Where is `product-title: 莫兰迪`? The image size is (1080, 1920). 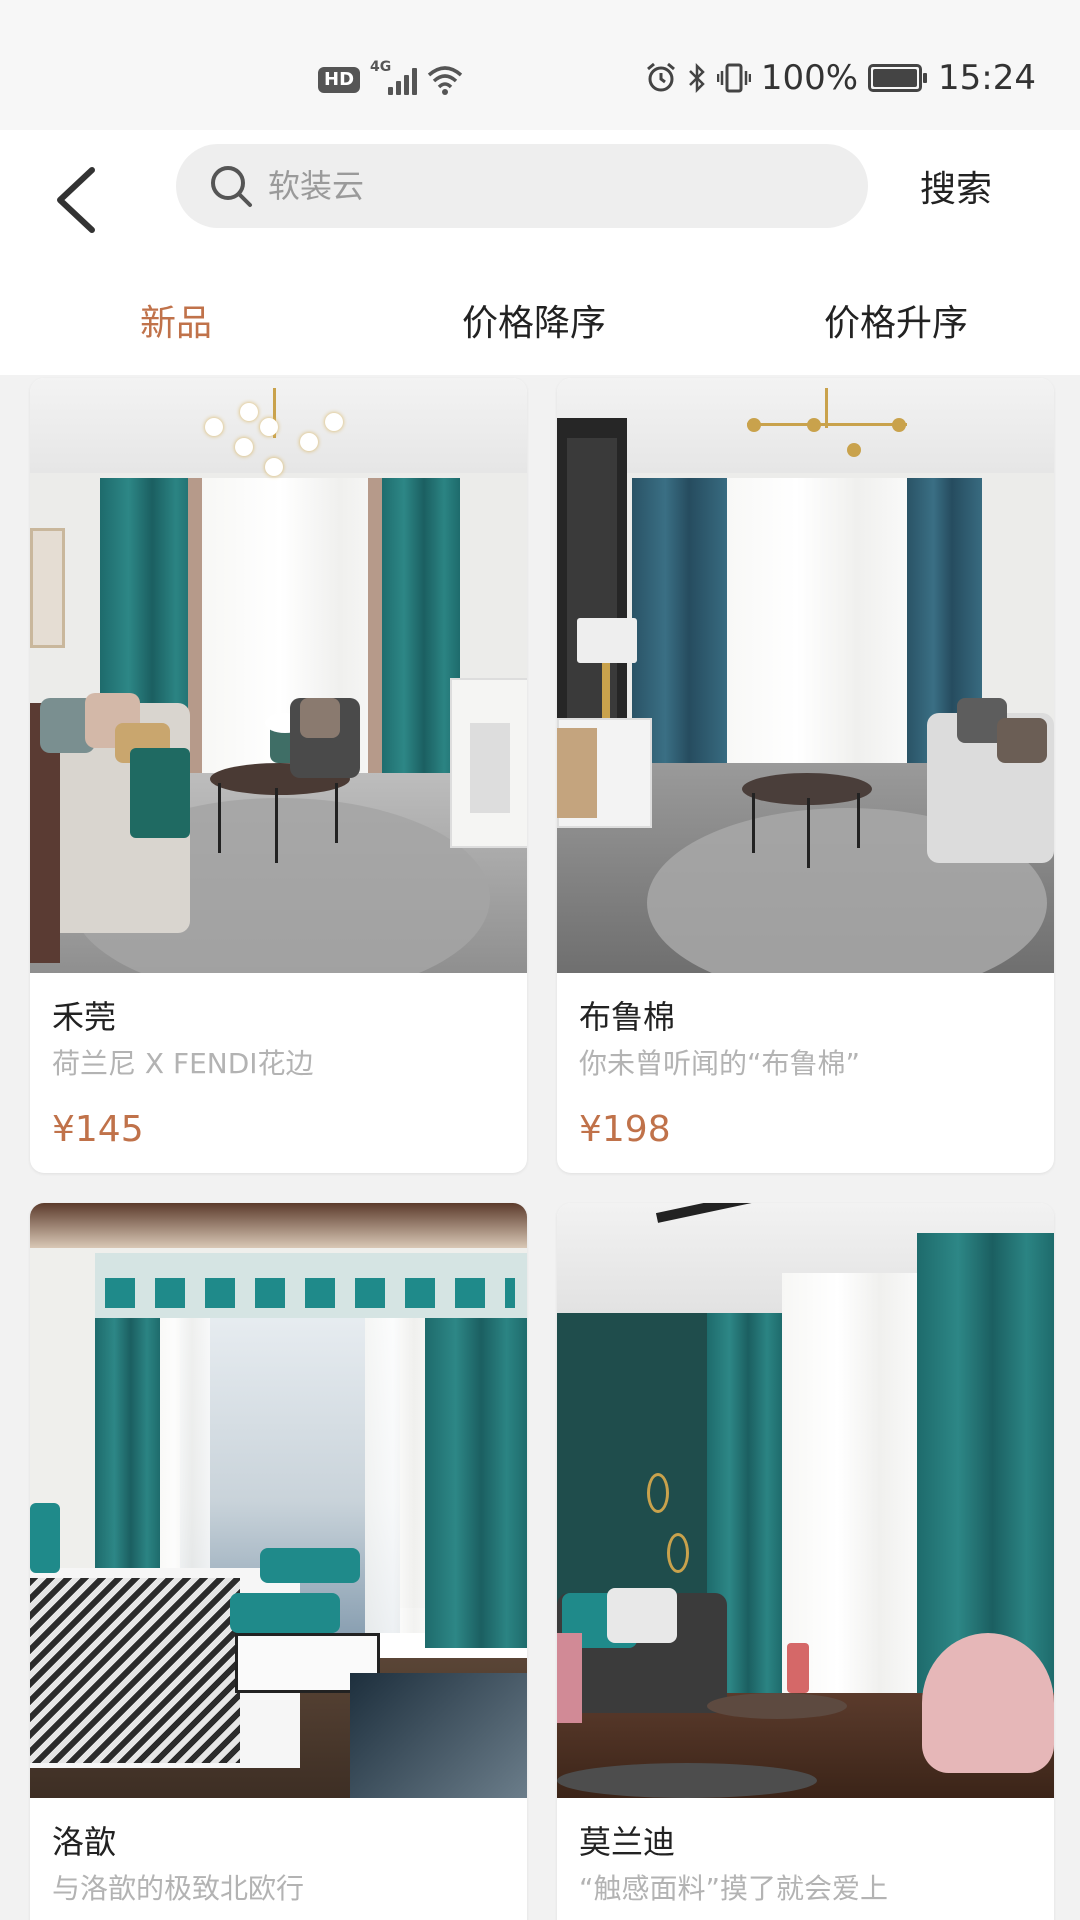
product-title: 莫兰迪 is located at coordinates (627, 1842).